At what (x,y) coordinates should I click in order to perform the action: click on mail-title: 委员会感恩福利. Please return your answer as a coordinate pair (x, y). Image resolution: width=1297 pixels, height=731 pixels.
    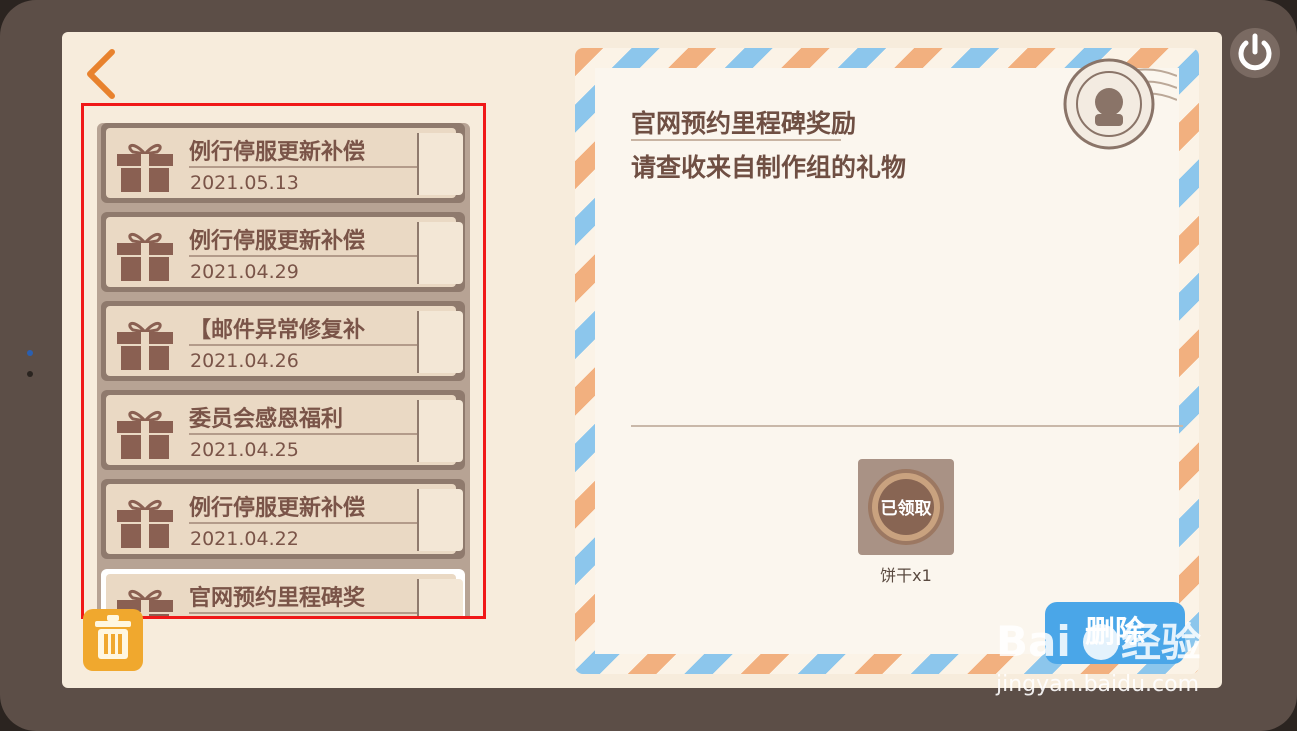
    Looking at the image, I should click on (266, 419).